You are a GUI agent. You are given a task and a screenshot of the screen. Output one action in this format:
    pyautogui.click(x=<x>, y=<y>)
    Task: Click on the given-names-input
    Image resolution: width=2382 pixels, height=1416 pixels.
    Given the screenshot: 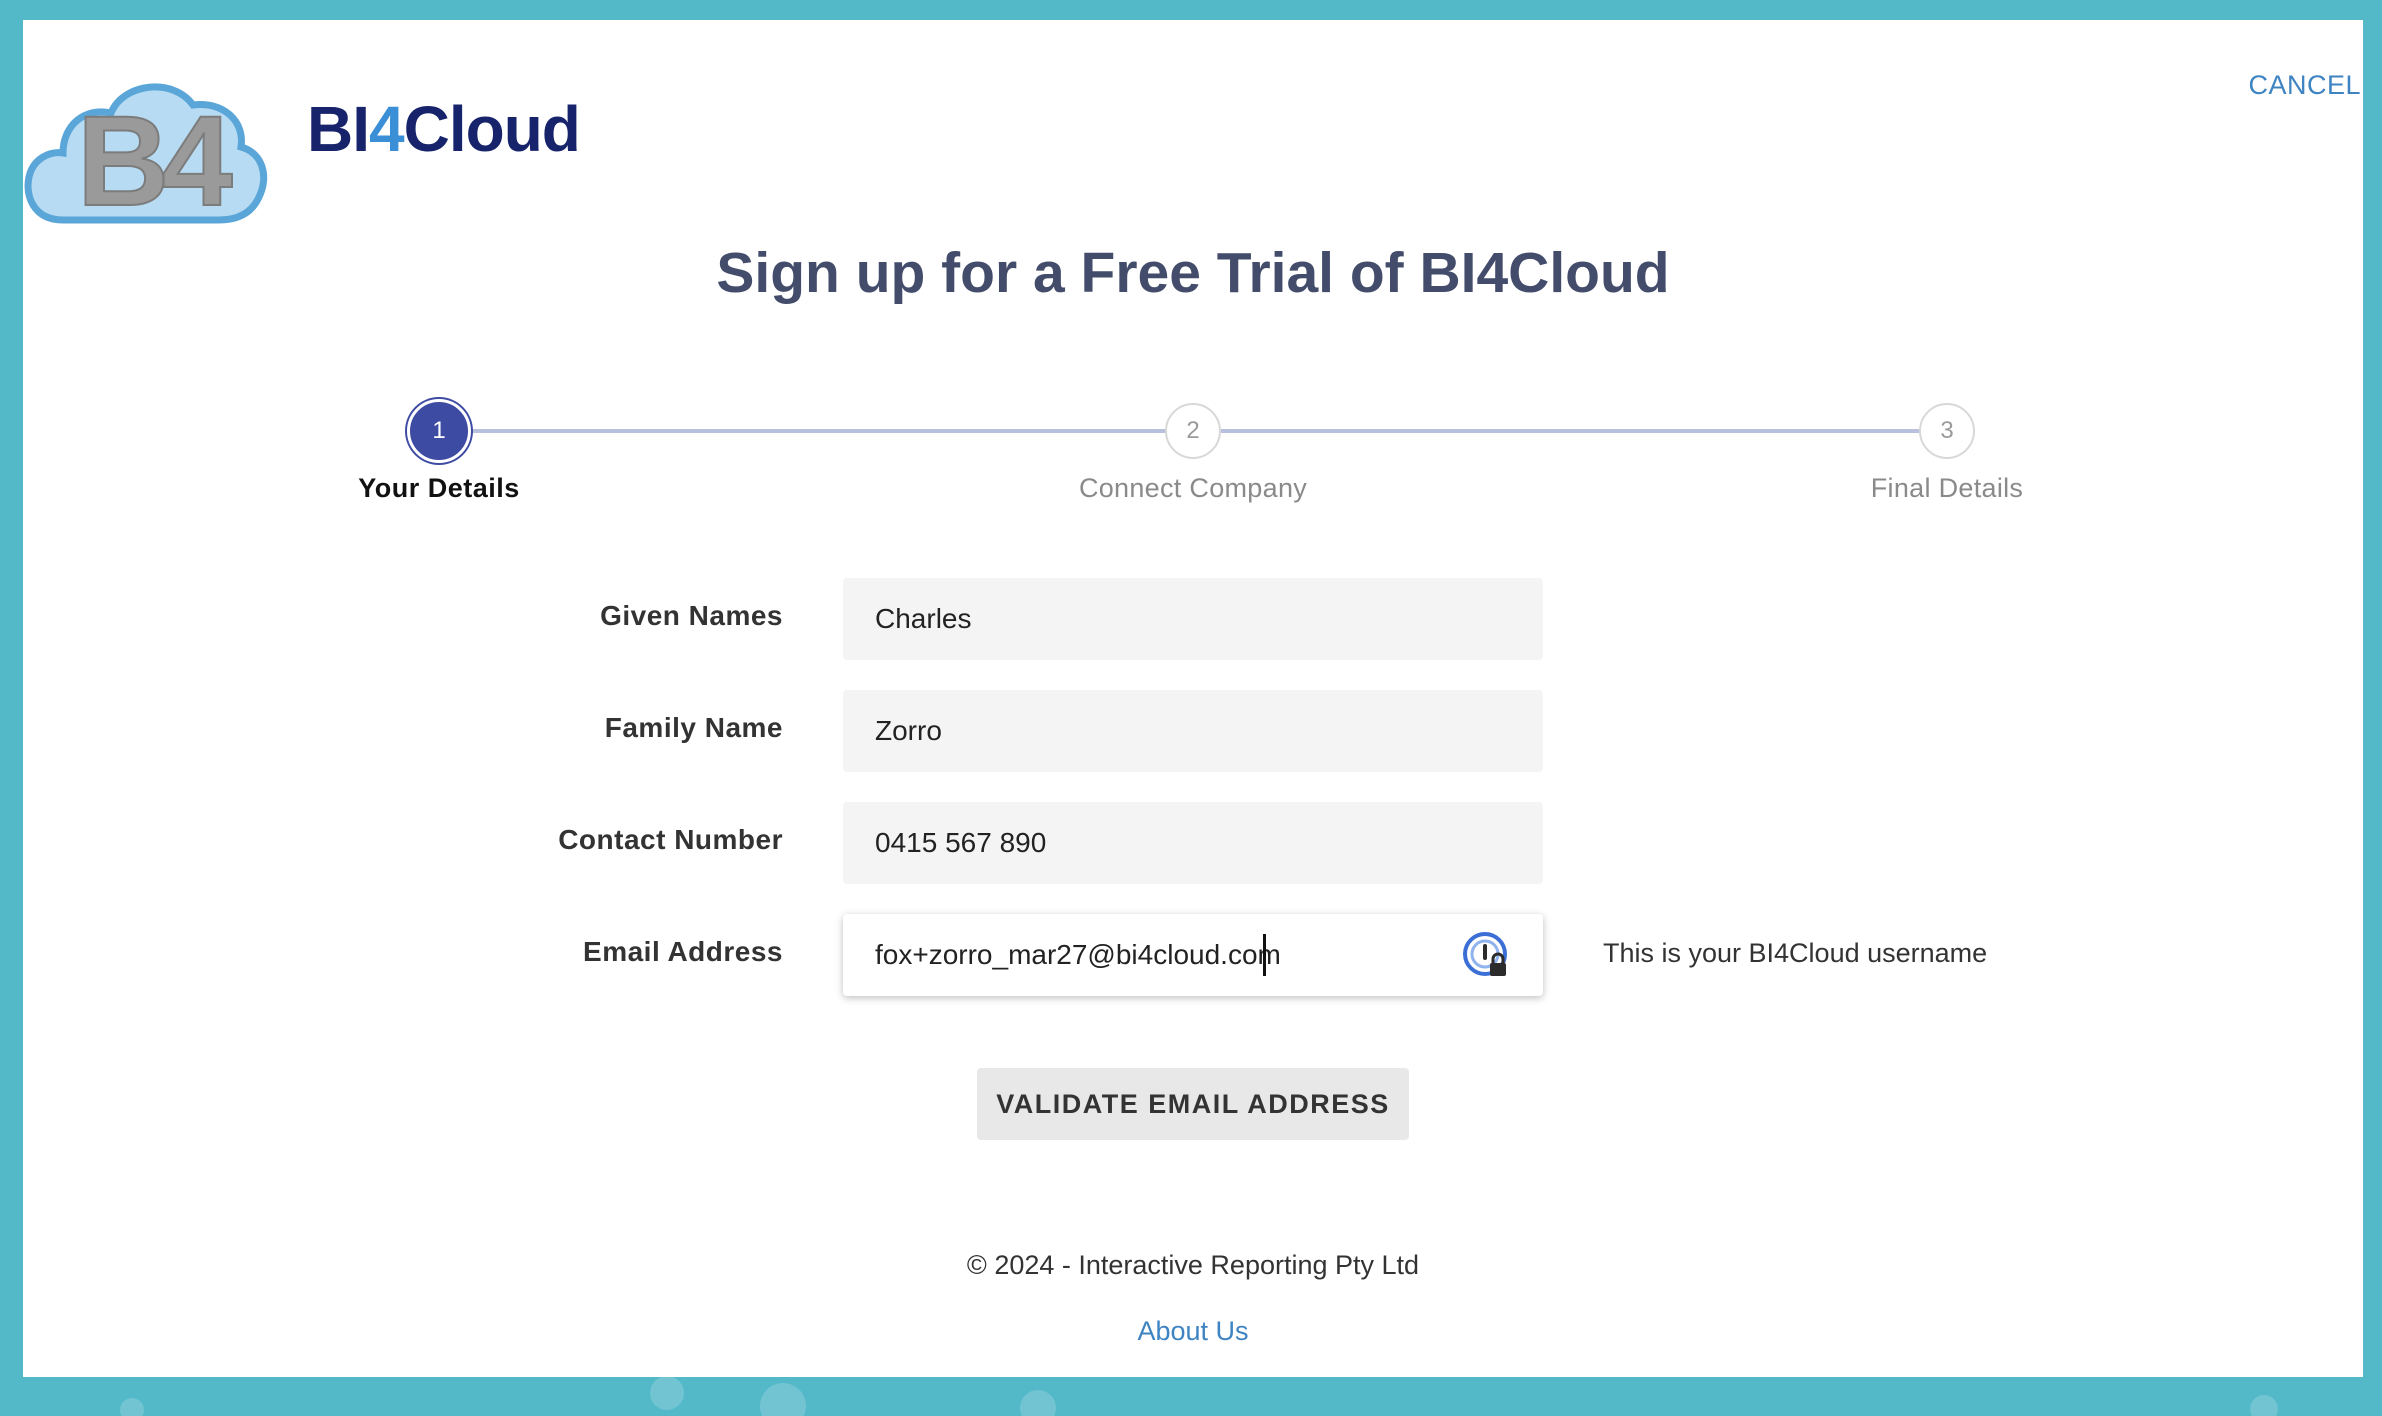 What is the action you would take?
    pyautogui.click(x=1193, y=619)
    